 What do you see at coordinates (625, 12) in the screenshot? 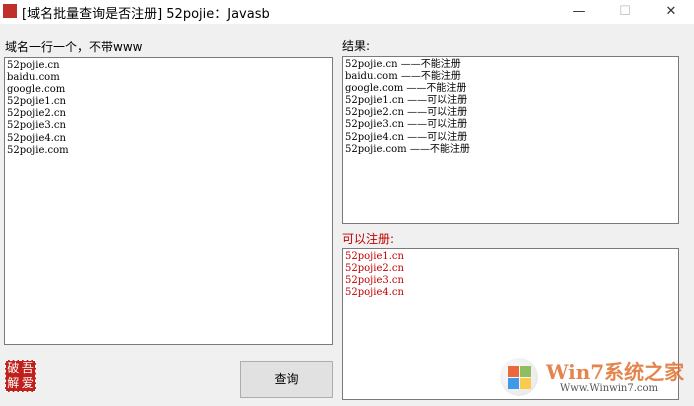
I see `maximize-button: ☐` at bounding box center [625, 12].